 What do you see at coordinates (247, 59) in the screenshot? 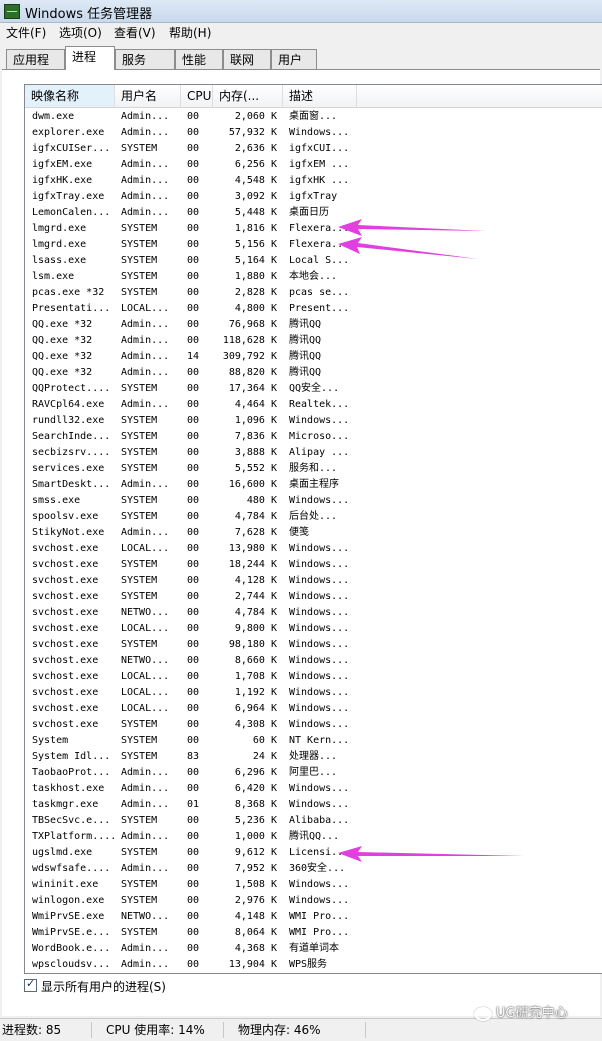
I see `tab-networking: 联网` at bounding box center [247, 59].